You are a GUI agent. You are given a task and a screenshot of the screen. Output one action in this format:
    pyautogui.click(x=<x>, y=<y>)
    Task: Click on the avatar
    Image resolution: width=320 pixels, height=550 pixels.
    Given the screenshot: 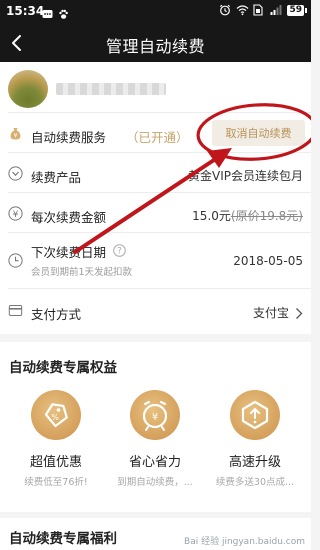 What is the action you would take?
    pyautogui.click(x=28, y=89)
    